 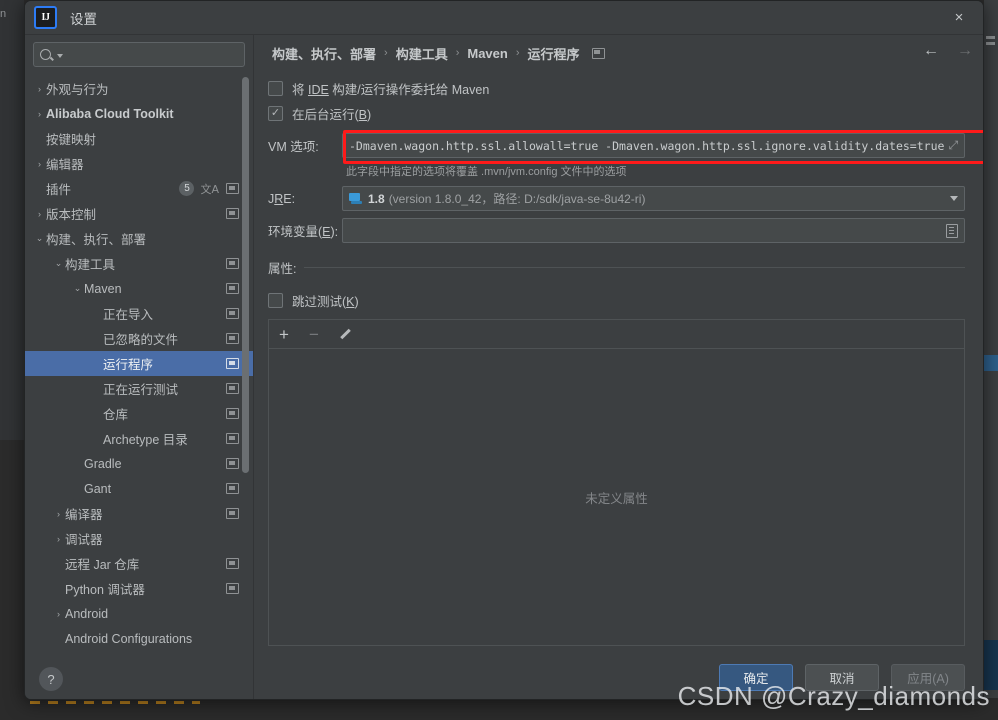 What do you see at coordinates (616, 300) in the screenshot?
I see `skip-tests-row: 跳过测试(K)` at bounding box center [616, 300].